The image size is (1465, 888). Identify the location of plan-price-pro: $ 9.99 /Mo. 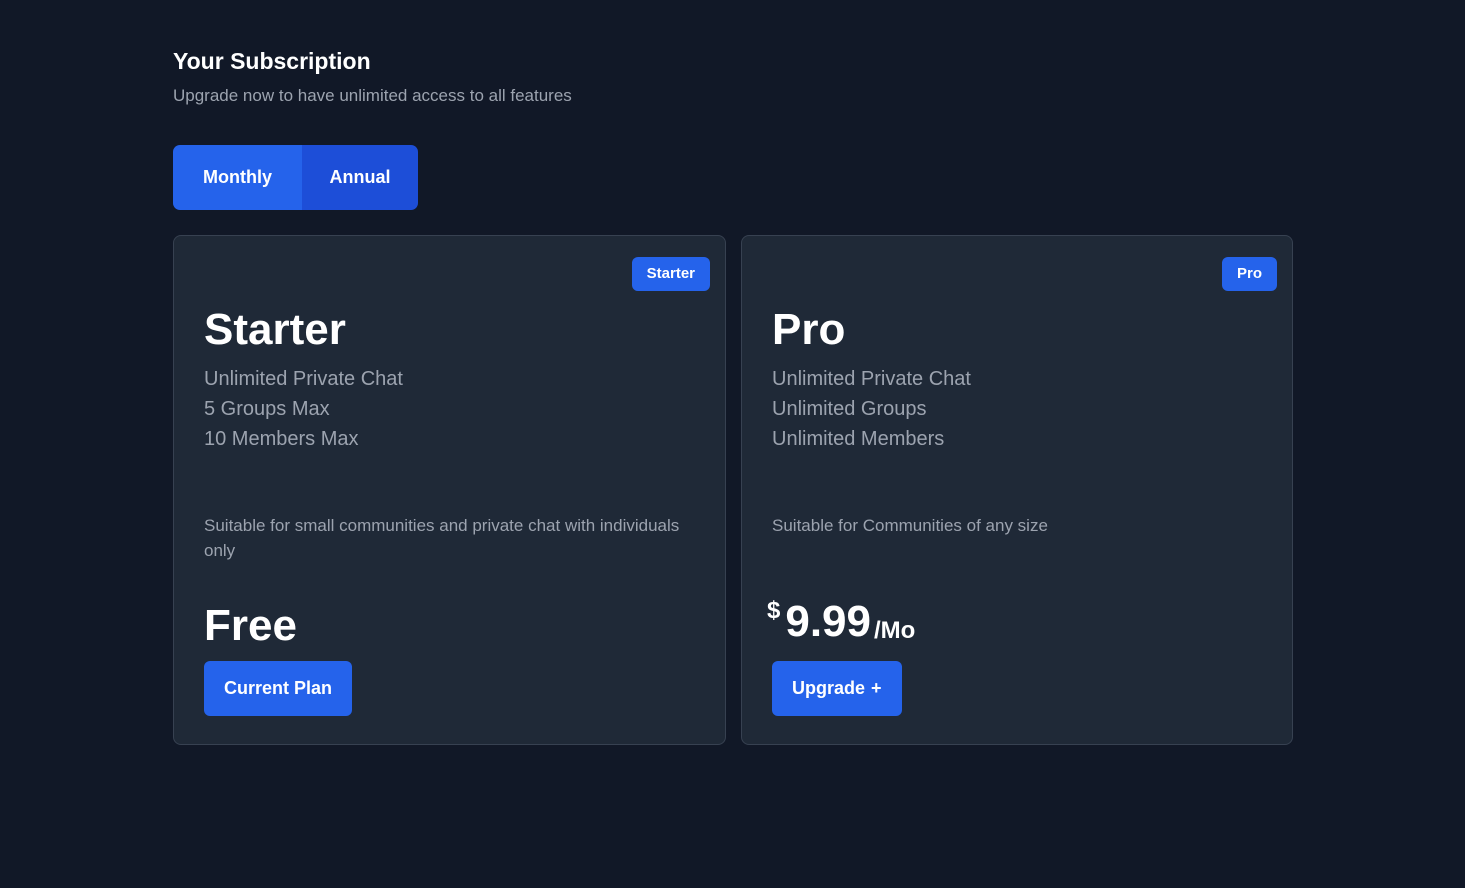
(841, 622).